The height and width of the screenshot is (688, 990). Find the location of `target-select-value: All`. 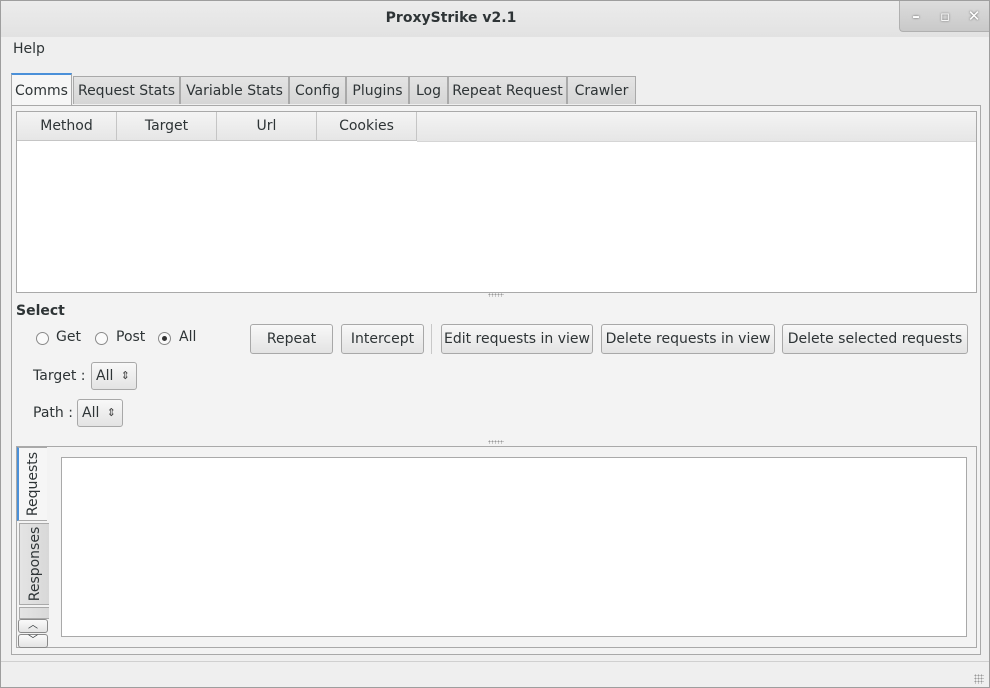

target-select-value: All is located at coordinates (105, 376).